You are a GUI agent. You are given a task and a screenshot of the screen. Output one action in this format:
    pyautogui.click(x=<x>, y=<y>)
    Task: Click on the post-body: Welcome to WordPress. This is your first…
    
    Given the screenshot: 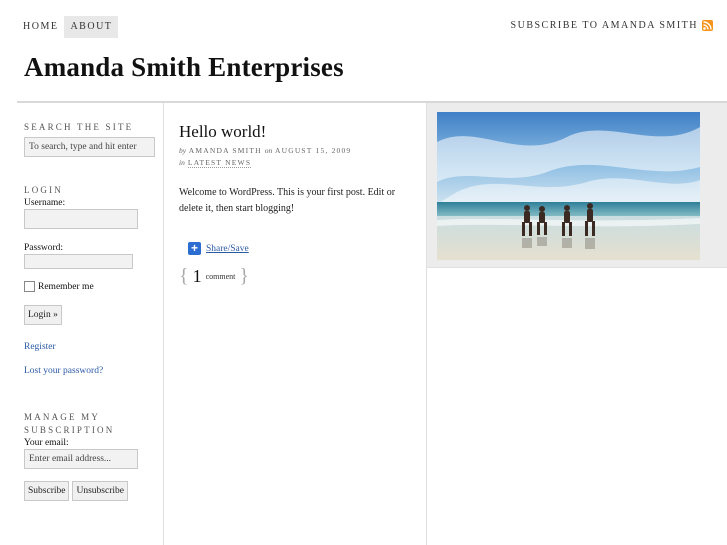 What is the action you would take?
    pyautogui.click(x=287, y=200)
    